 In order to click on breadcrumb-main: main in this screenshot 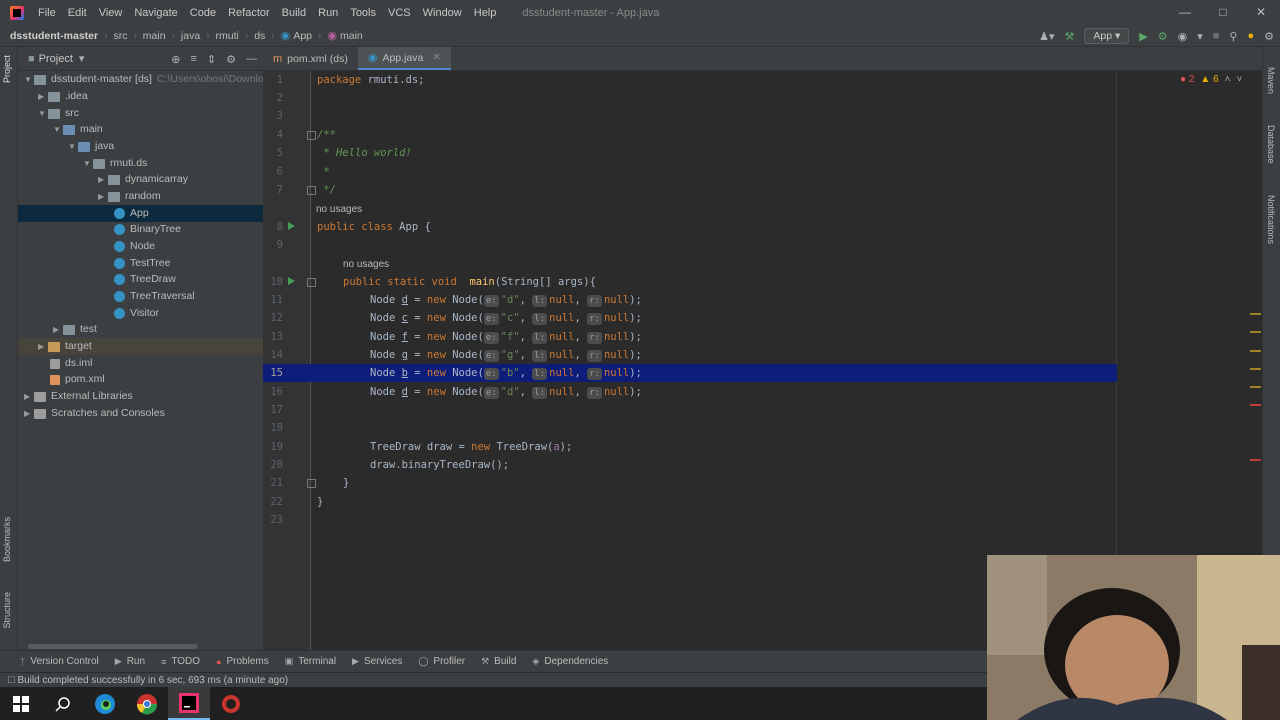, I will do `click(154, 36)`.